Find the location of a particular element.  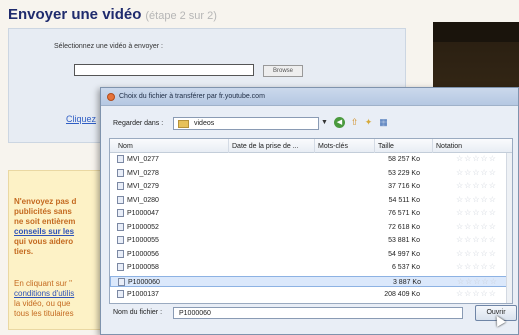

file-size: 54 511 Ko is located at coordinates (404, 200).